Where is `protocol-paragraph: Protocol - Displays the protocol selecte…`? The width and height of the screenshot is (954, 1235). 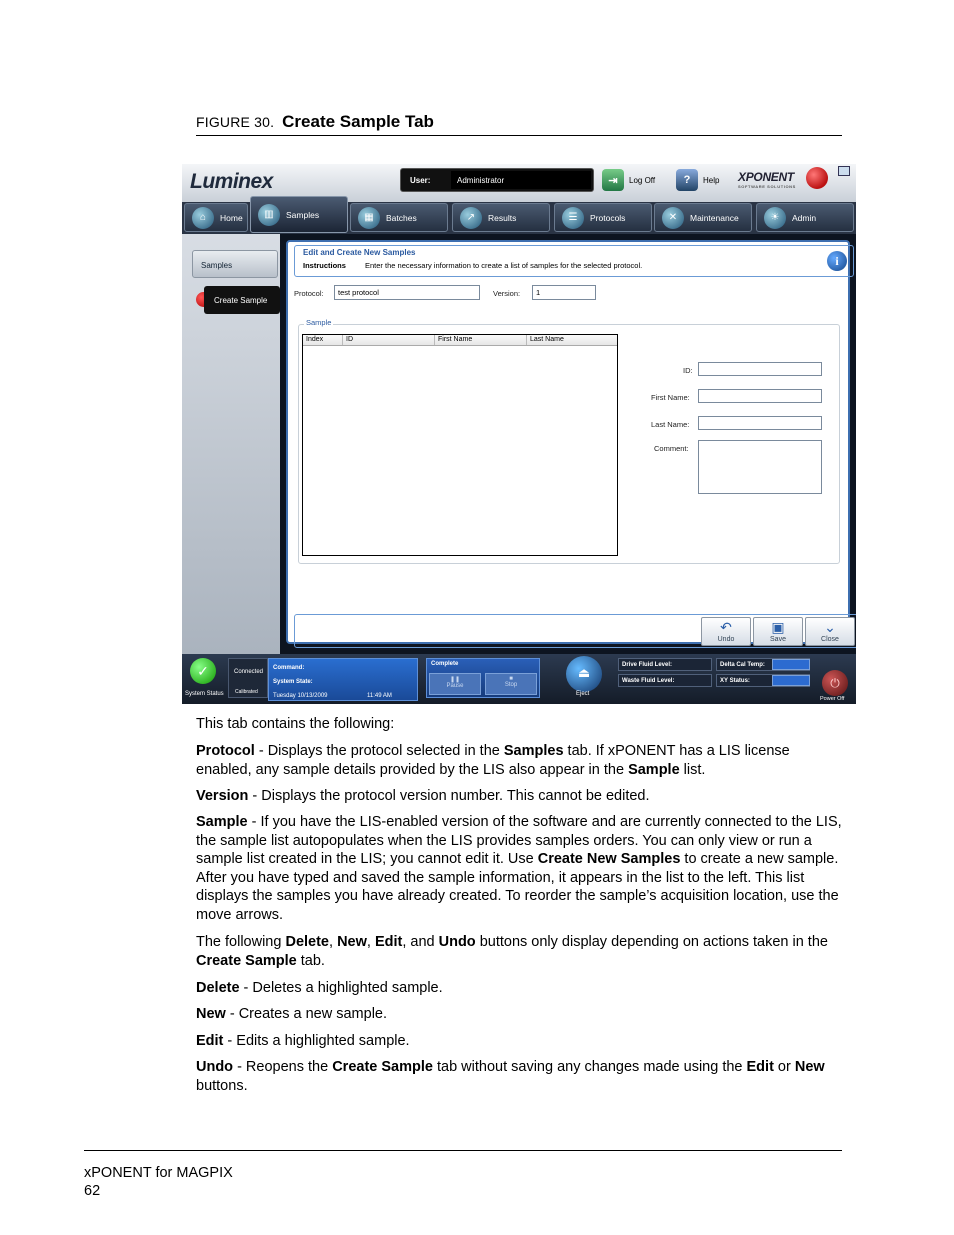 protocol-paragraph: Protocol - Displays the protocol selecte… is located at coordinates (493, 760).